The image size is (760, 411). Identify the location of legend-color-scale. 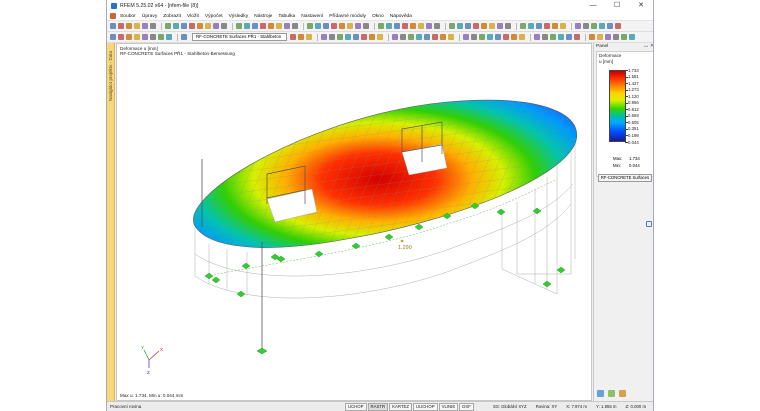
(617, 106).